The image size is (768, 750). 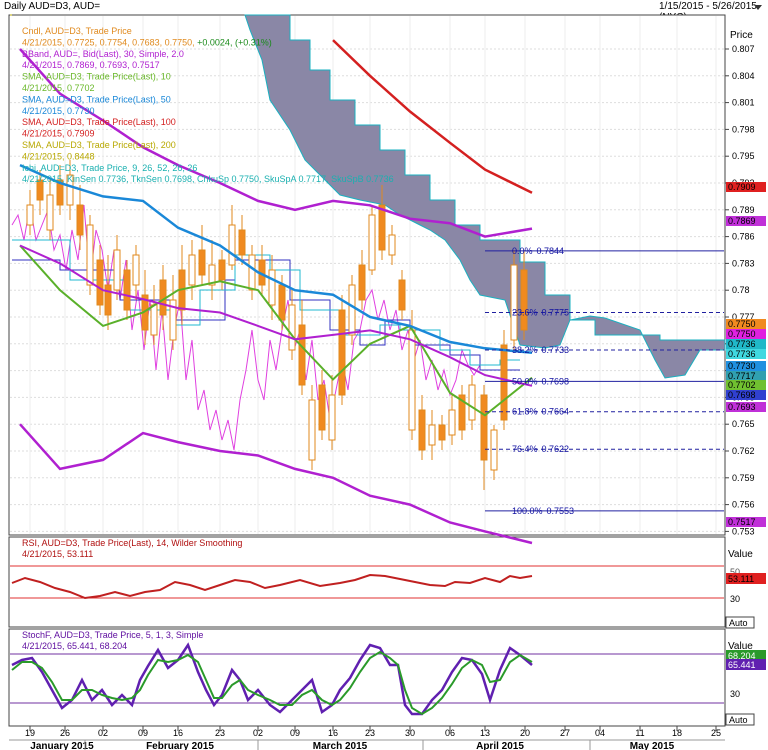 I want to click on legend-entry: 4/21/2015, 0.7702, so click(x=58, y=88).